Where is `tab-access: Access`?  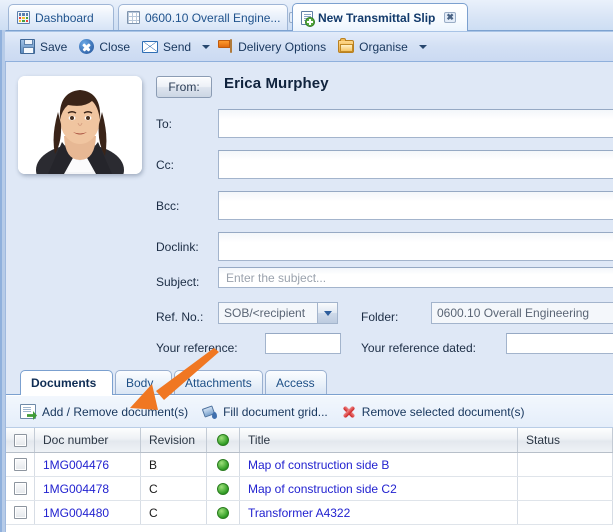
tab-access: Access is located at coordinates (296, 382).